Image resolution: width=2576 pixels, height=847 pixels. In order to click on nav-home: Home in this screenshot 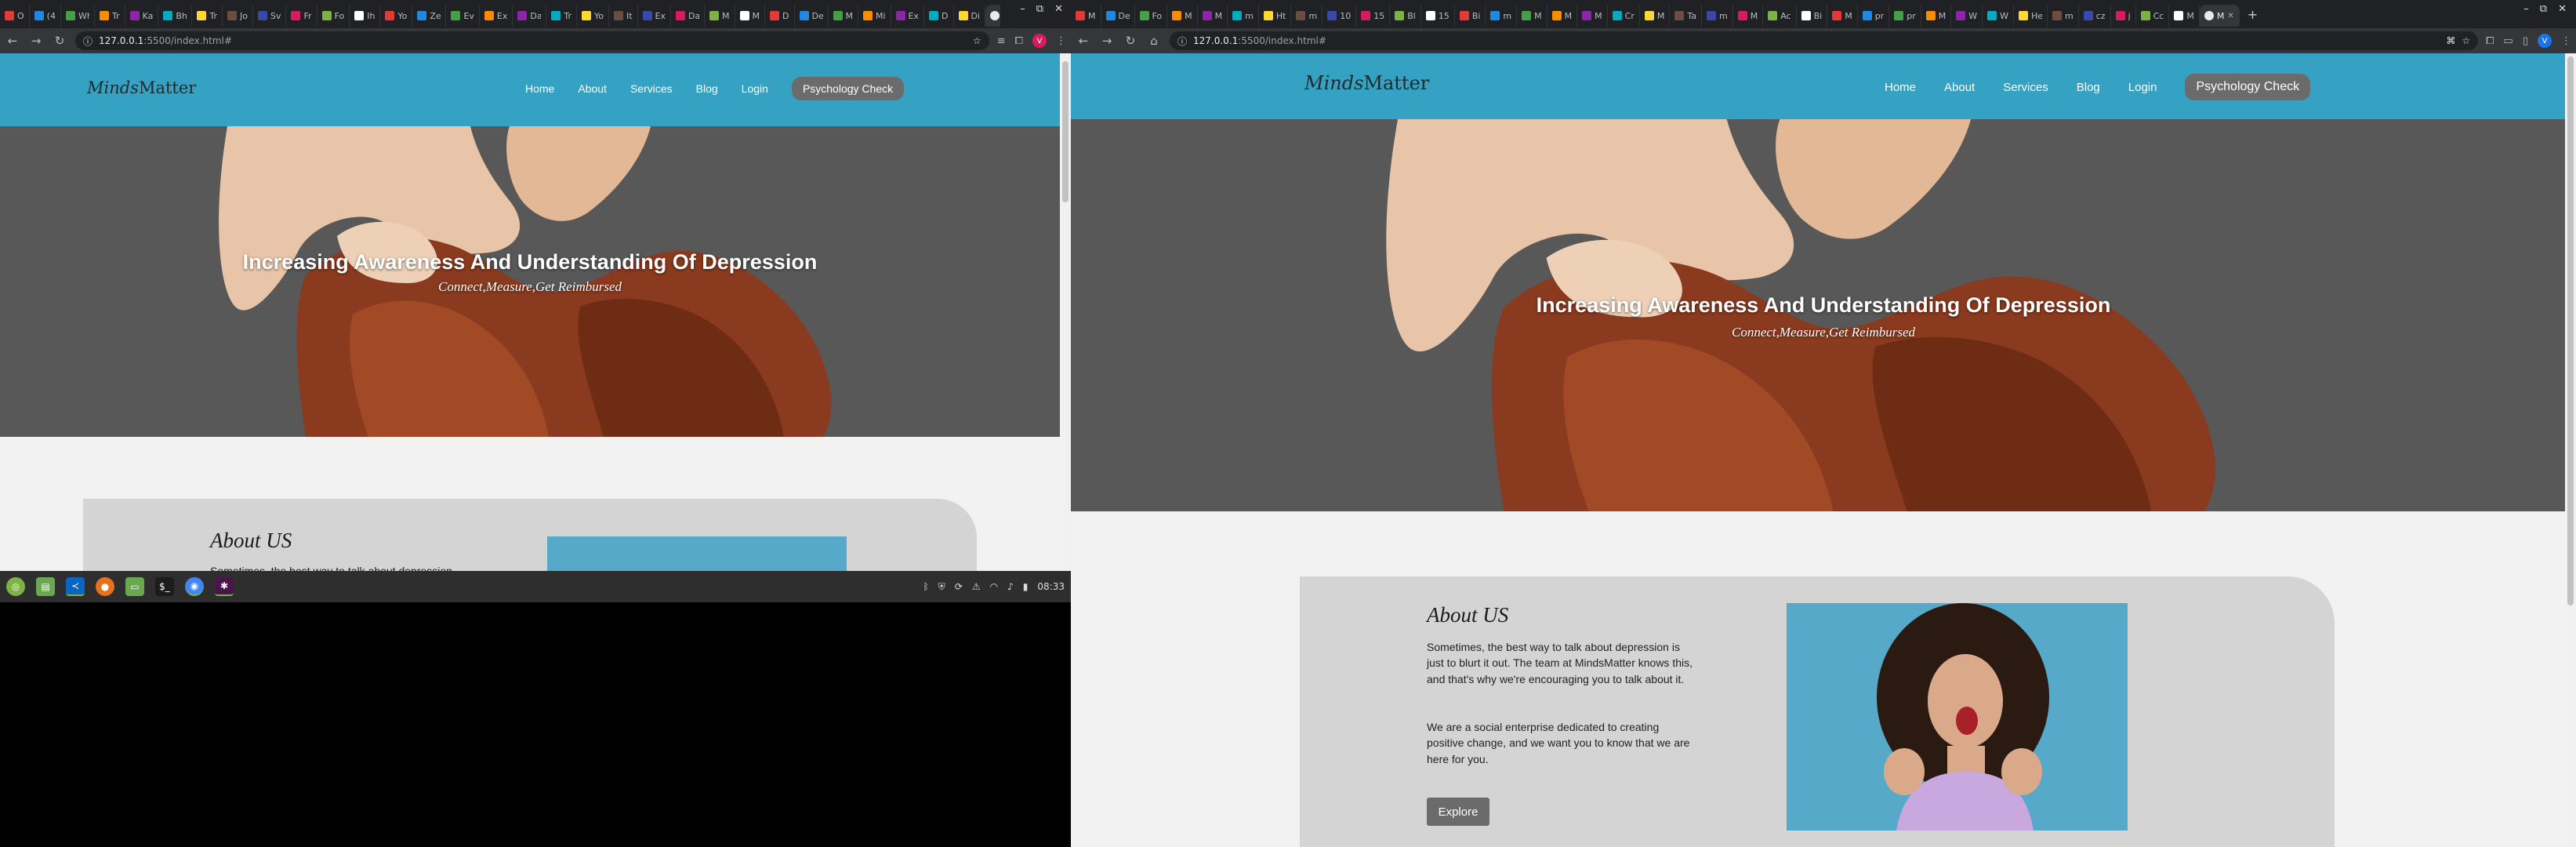, I will do `click(1901, 87)`.